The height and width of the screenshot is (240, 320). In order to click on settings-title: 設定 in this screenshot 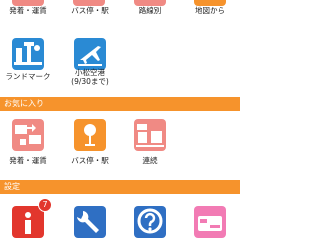, I will do `click(12, 186)`.